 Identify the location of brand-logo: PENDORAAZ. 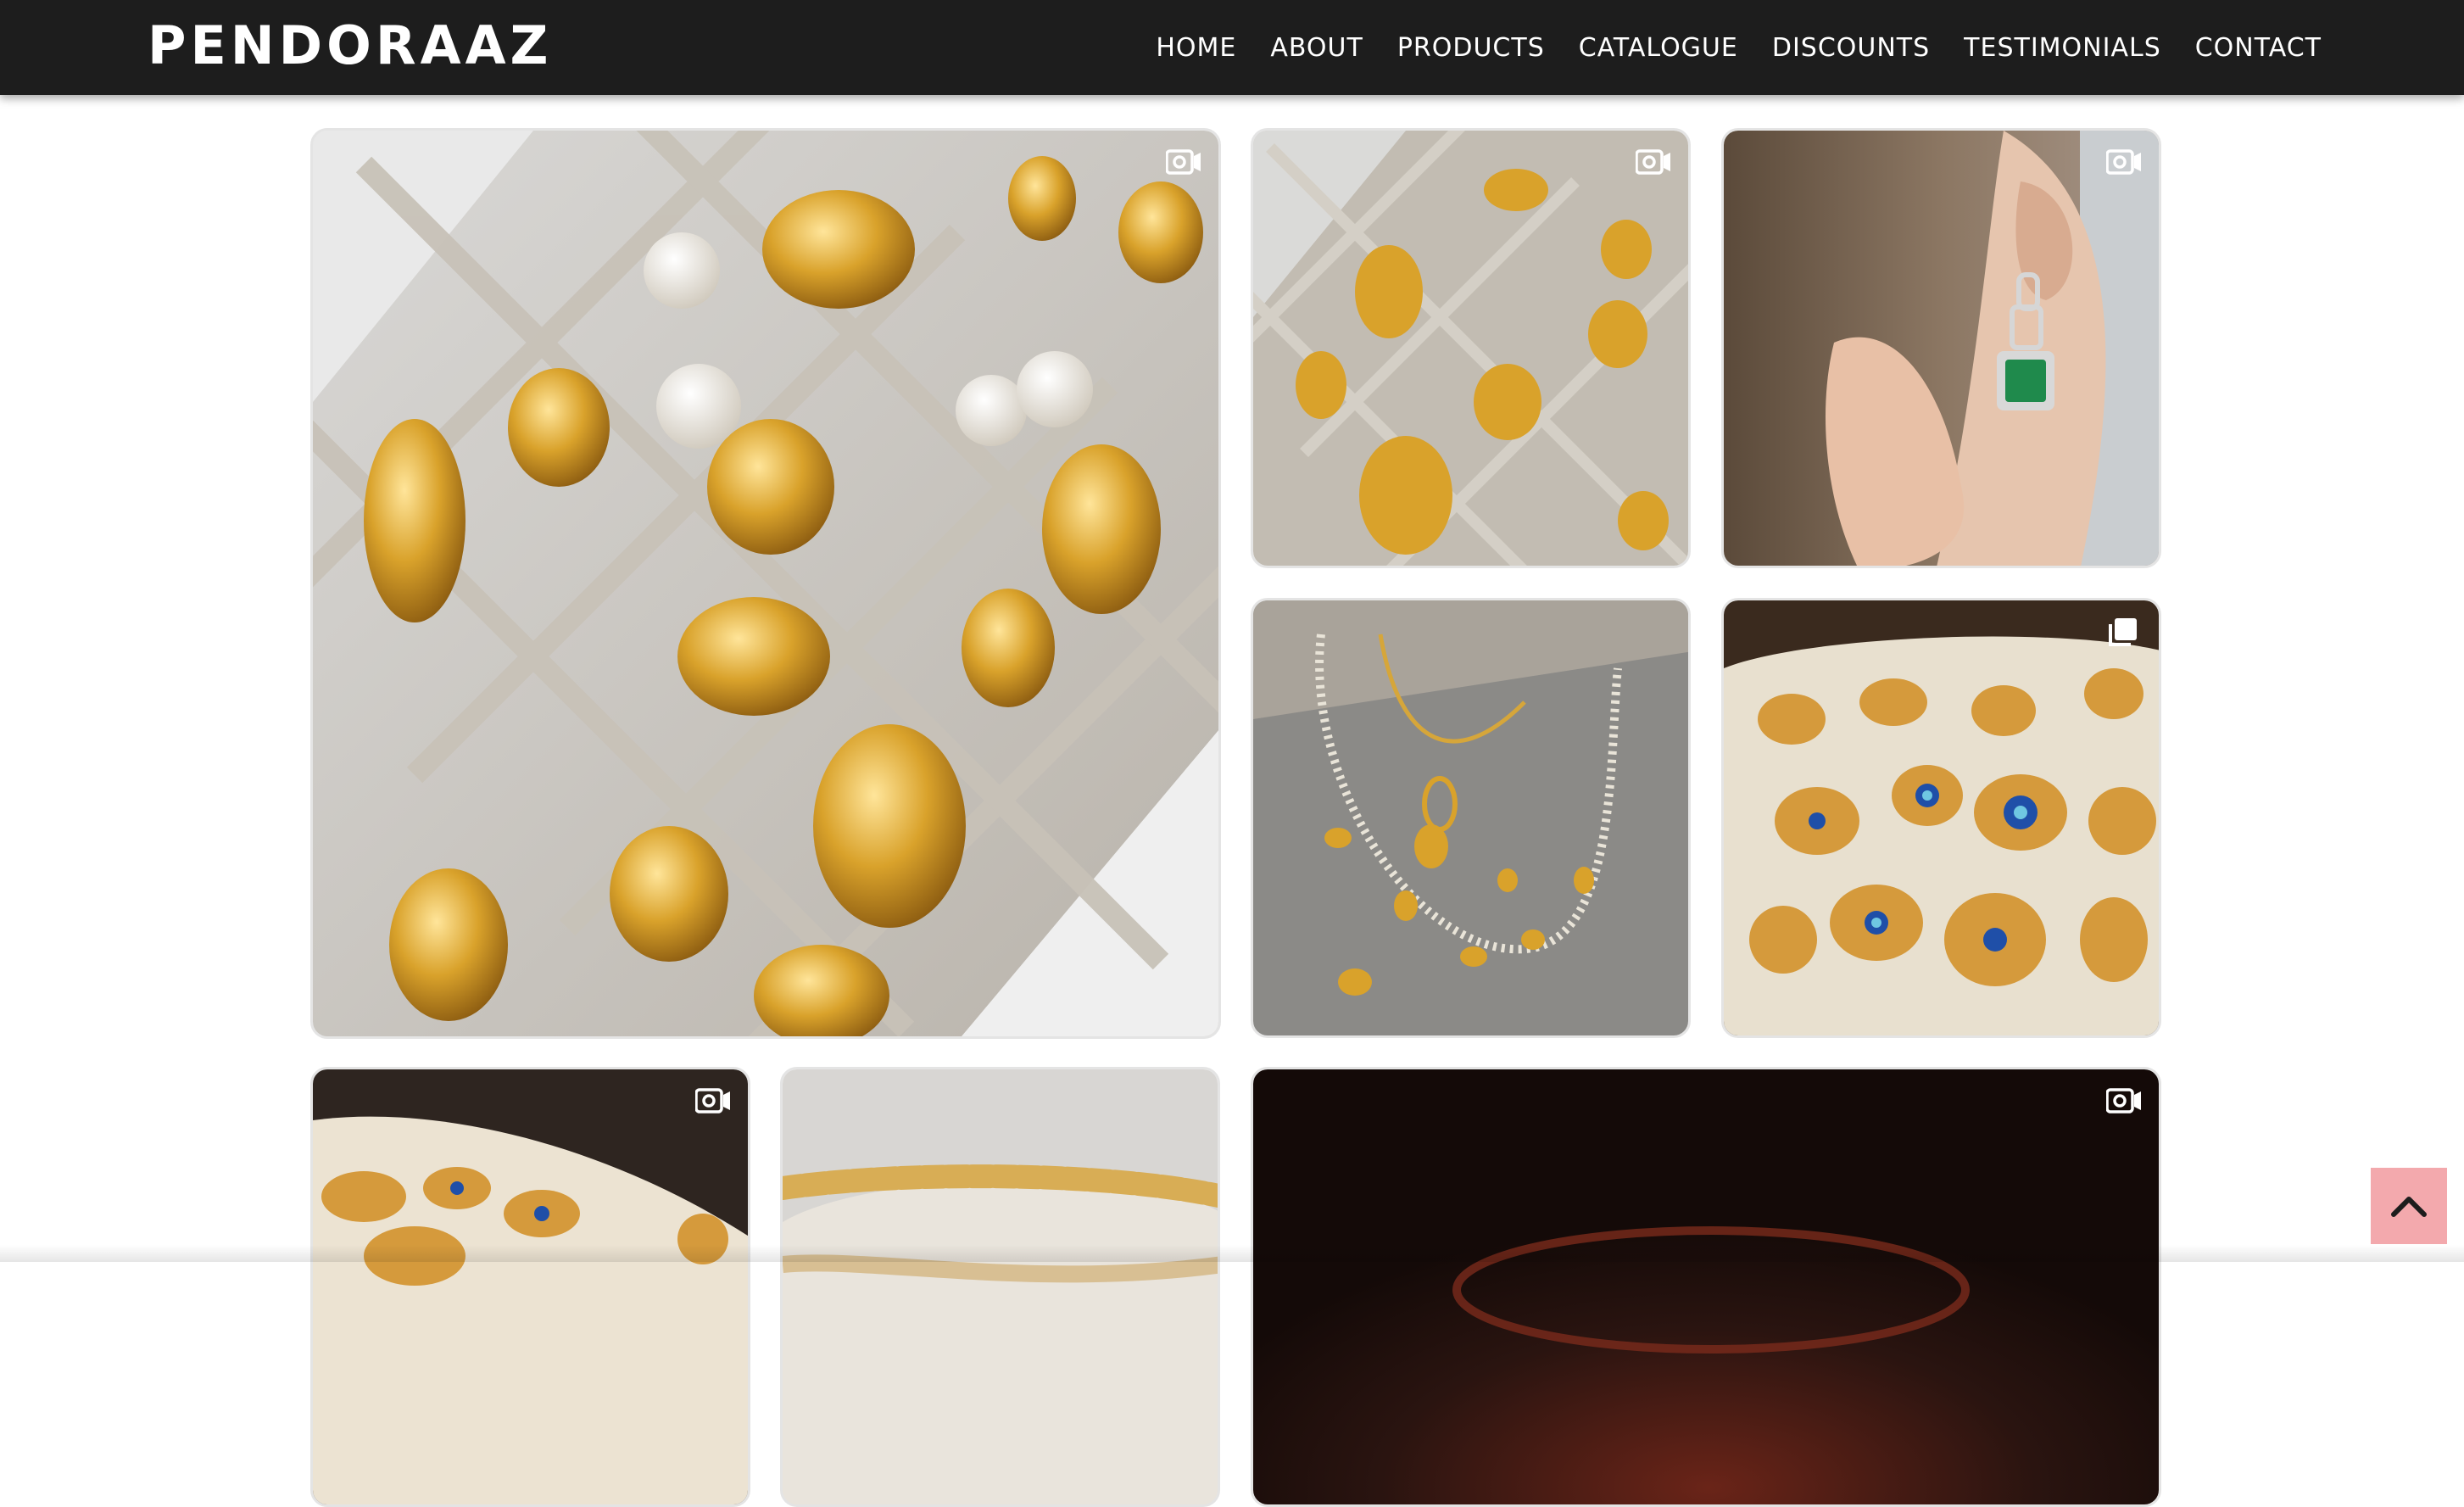
(350, 46).